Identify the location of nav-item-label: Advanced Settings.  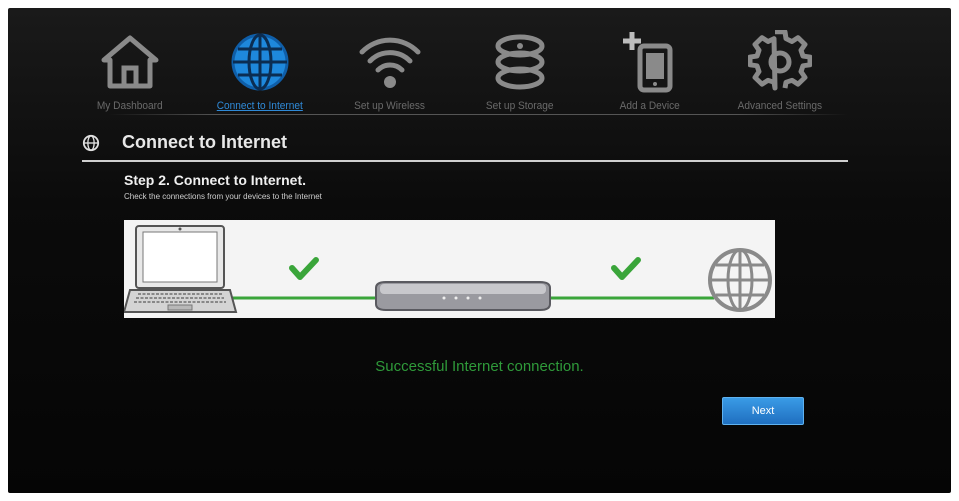
(780, 106).